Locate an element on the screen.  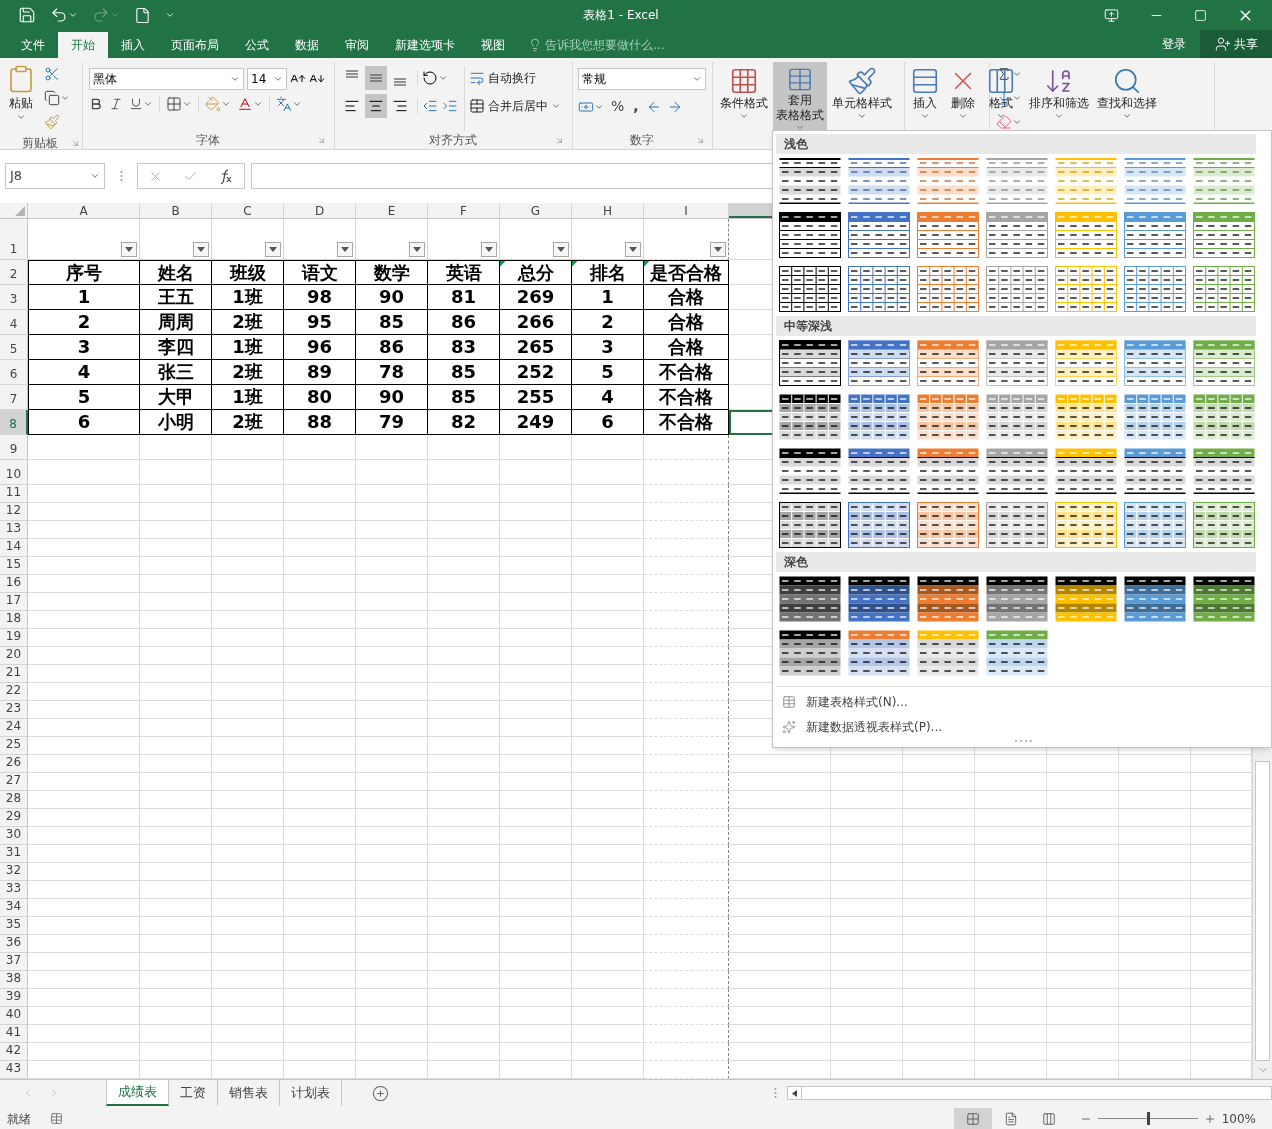
resize-grip-icon is located at coordinates (1023, 741).